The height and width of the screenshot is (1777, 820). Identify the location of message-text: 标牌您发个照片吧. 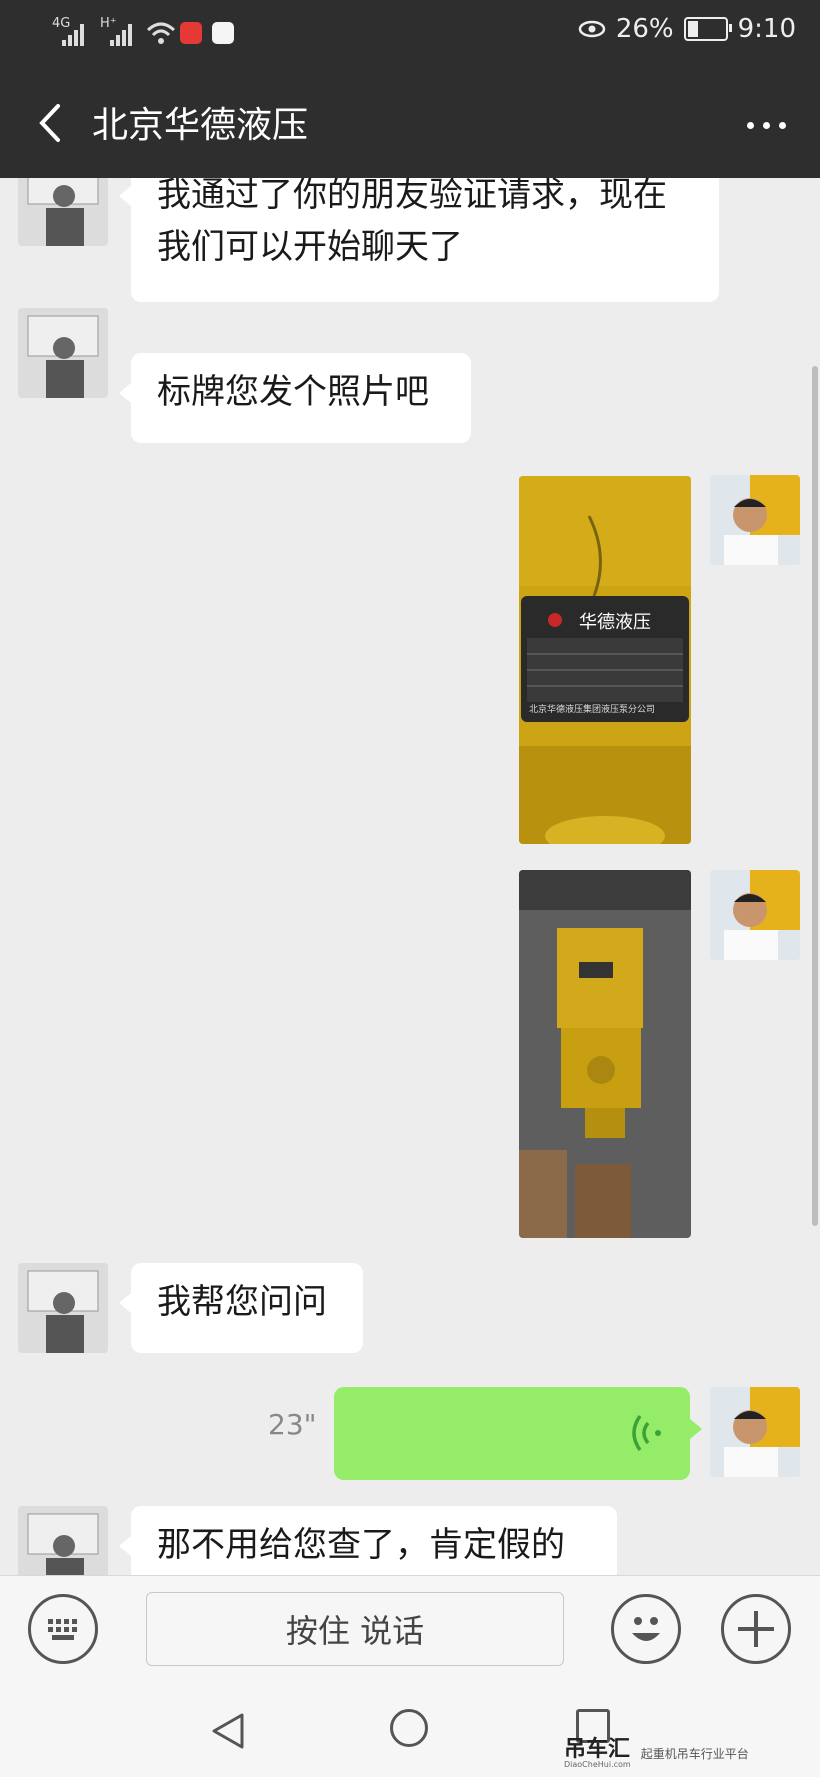
(293, 392).